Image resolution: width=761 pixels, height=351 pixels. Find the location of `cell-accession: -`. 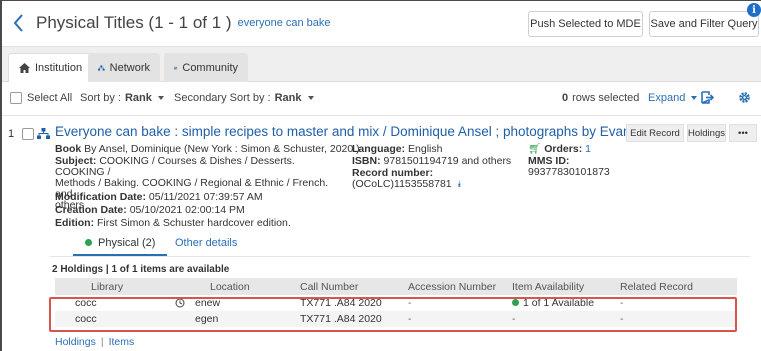

cell-accession: - is located at coordinates (410, 319).